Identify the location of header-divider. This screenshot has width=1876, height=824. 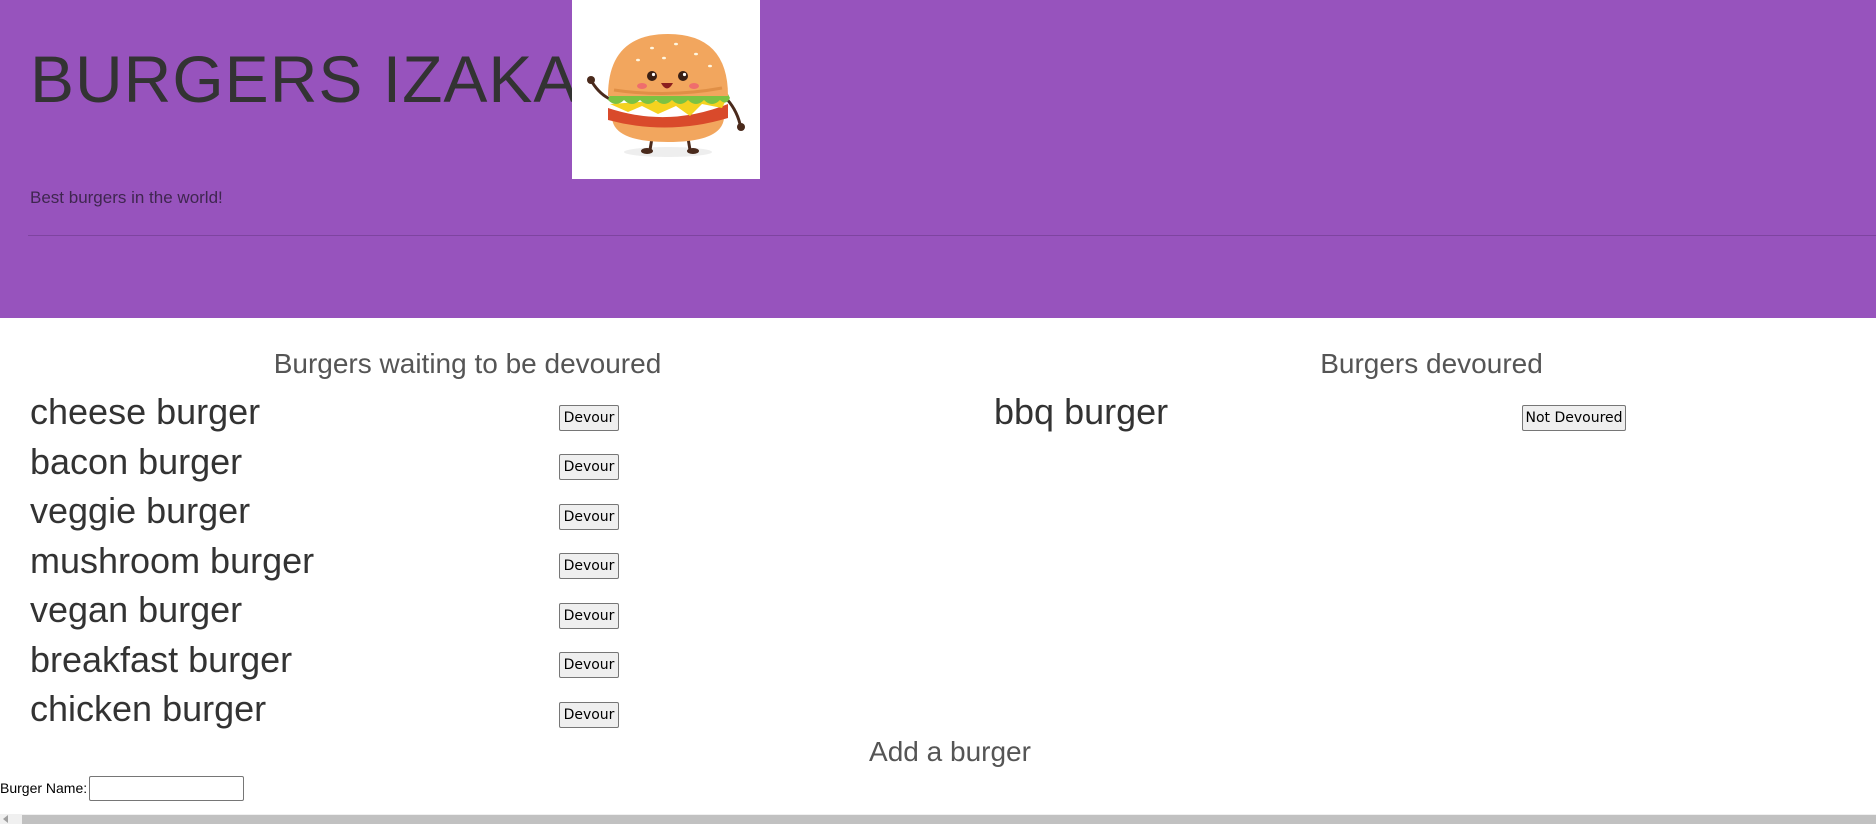
(952, 235).